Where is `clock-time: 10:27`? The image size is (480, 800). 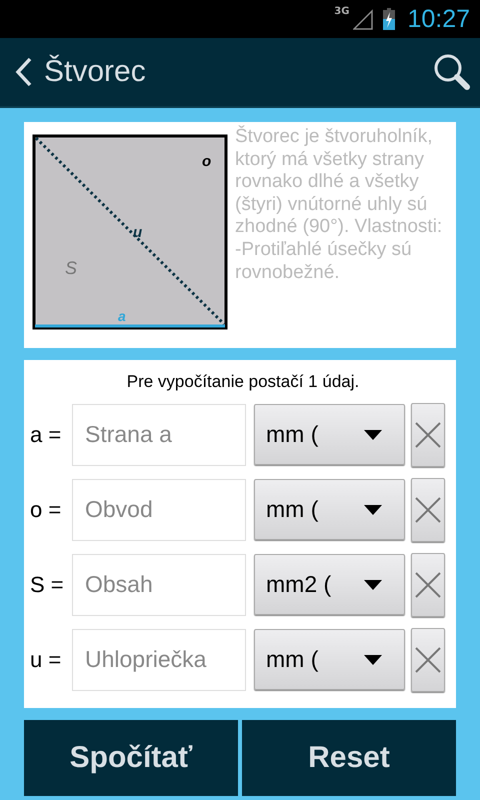 clock-time: 10:27 is located at coordinates (438, 19).